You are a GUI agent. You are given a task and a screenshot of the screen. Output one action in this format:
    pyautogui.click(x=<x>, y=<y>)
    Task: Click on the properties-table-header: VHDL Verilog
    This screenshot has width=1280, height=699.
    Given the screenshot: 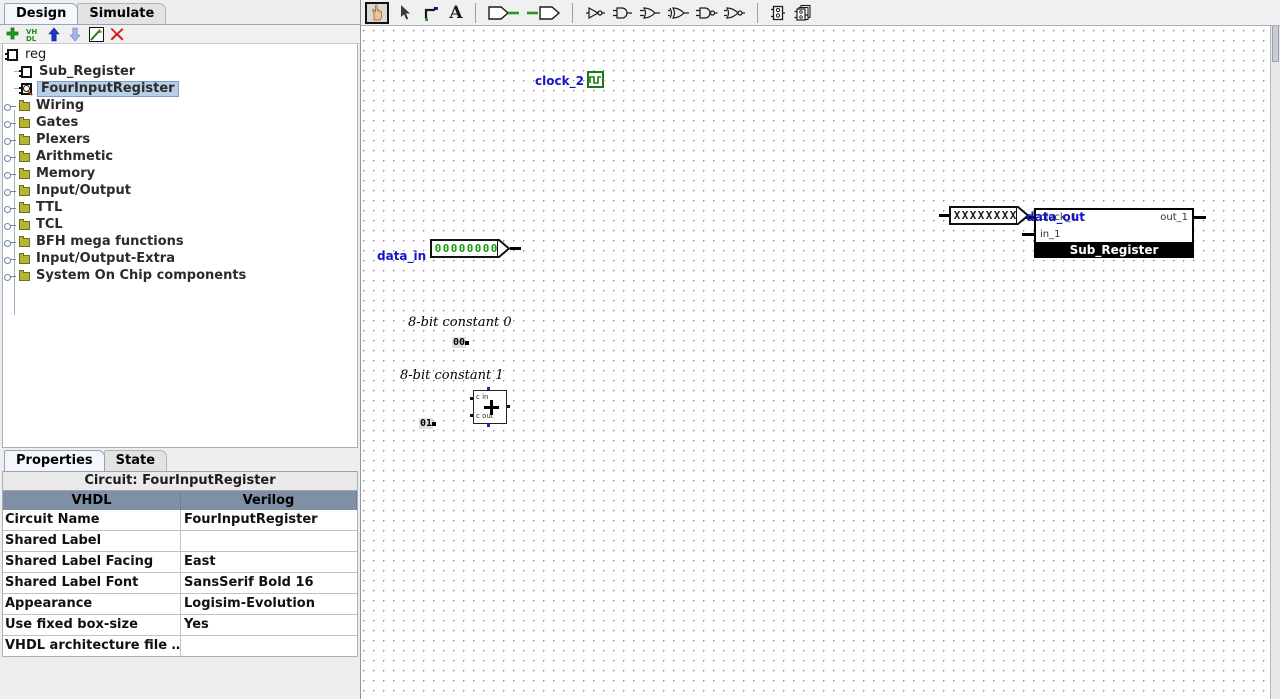 What is the action you would take?
    pyautogui.click(x=180, y=500)
    